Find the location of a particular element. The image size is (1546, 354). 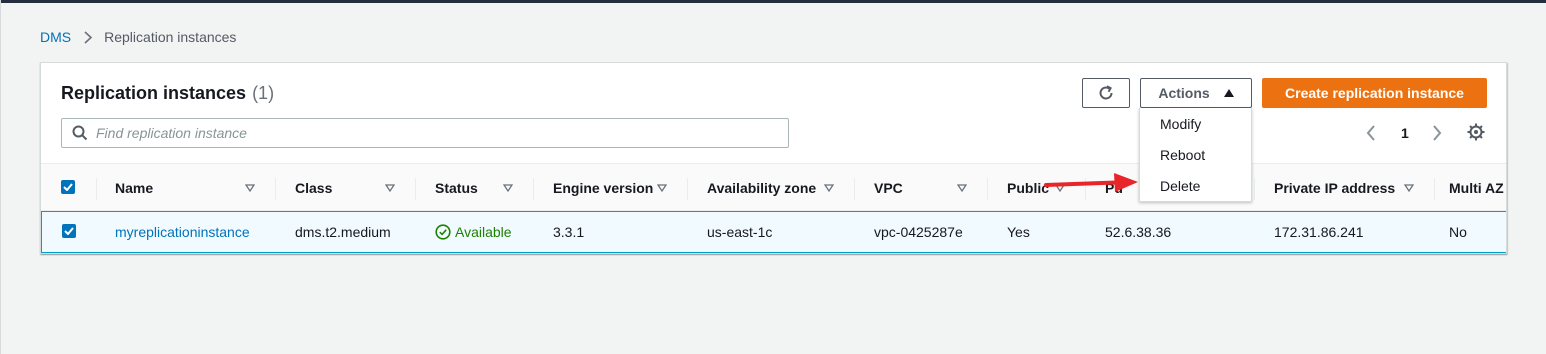

public-ip: 52.6.38.36 is located at coordinates (1138, 232).